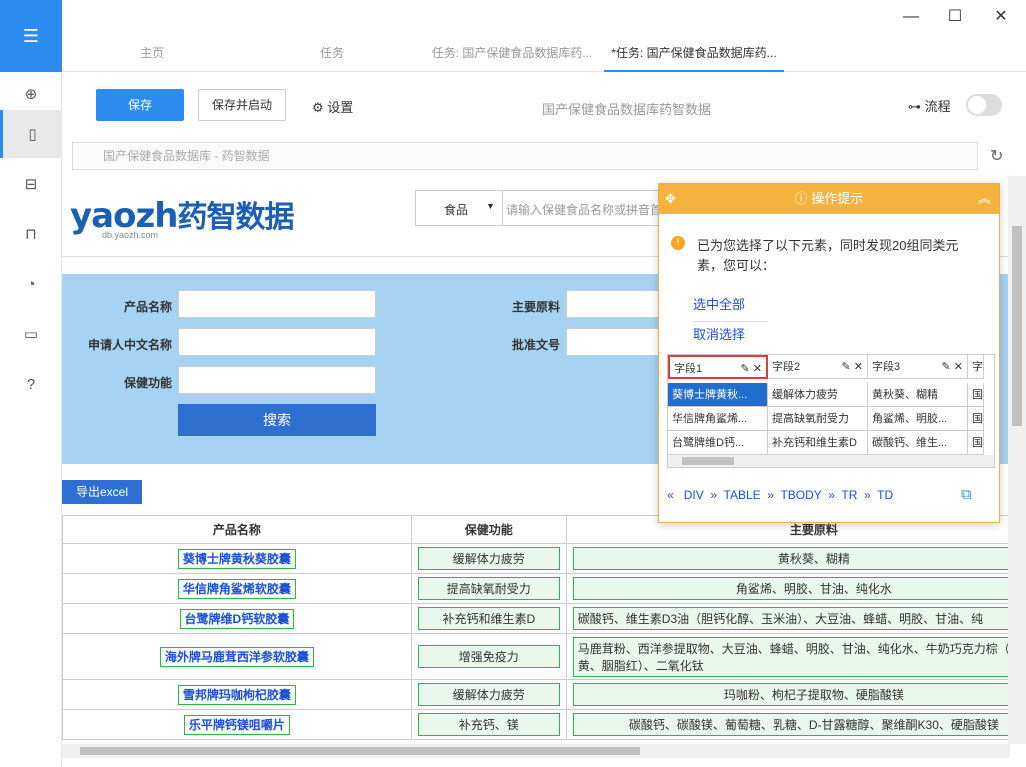  Describe the element at coordinates (31, 134) in the screenshot. I see `document-icon: ▯` at that location.